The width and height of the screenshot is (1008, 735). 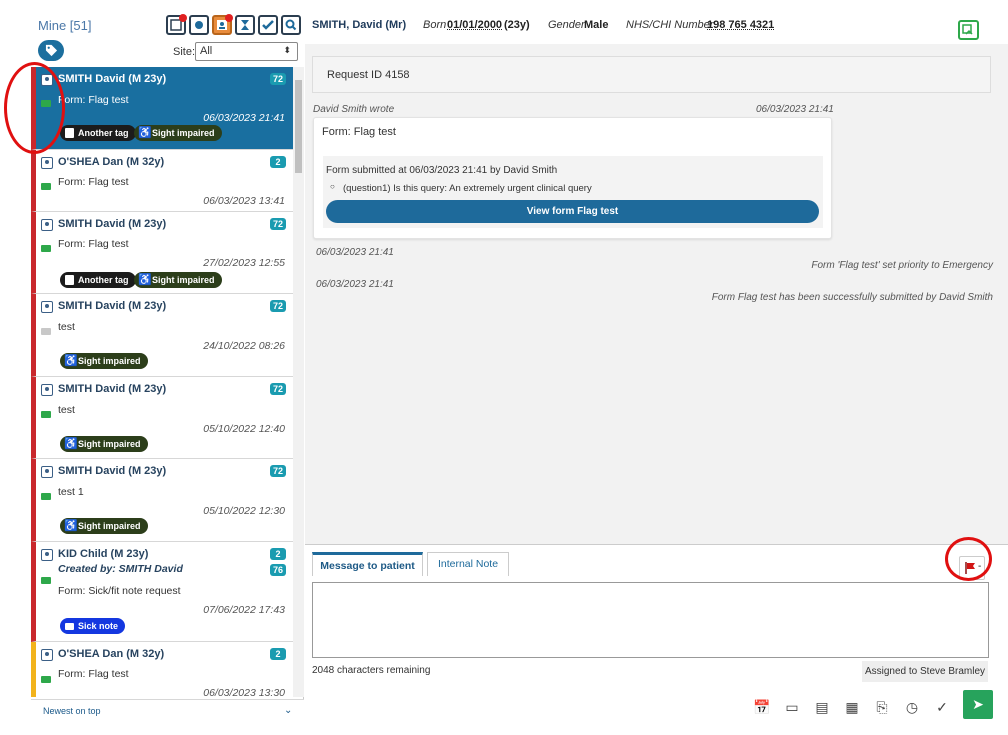 What do you see at coordinates (298, 126) in the screenshot?
I see `list-scrollbar-thumb` at bounding box center [298, 126].